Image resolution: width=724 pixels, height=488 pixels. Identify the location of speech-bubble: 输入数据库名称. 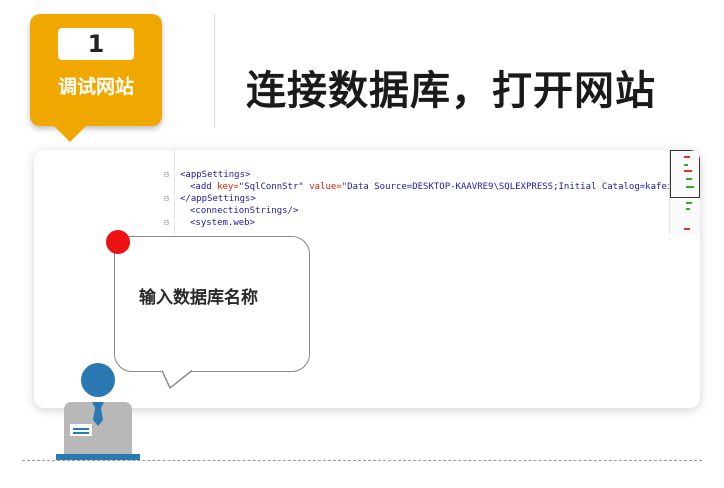
(212, 304).